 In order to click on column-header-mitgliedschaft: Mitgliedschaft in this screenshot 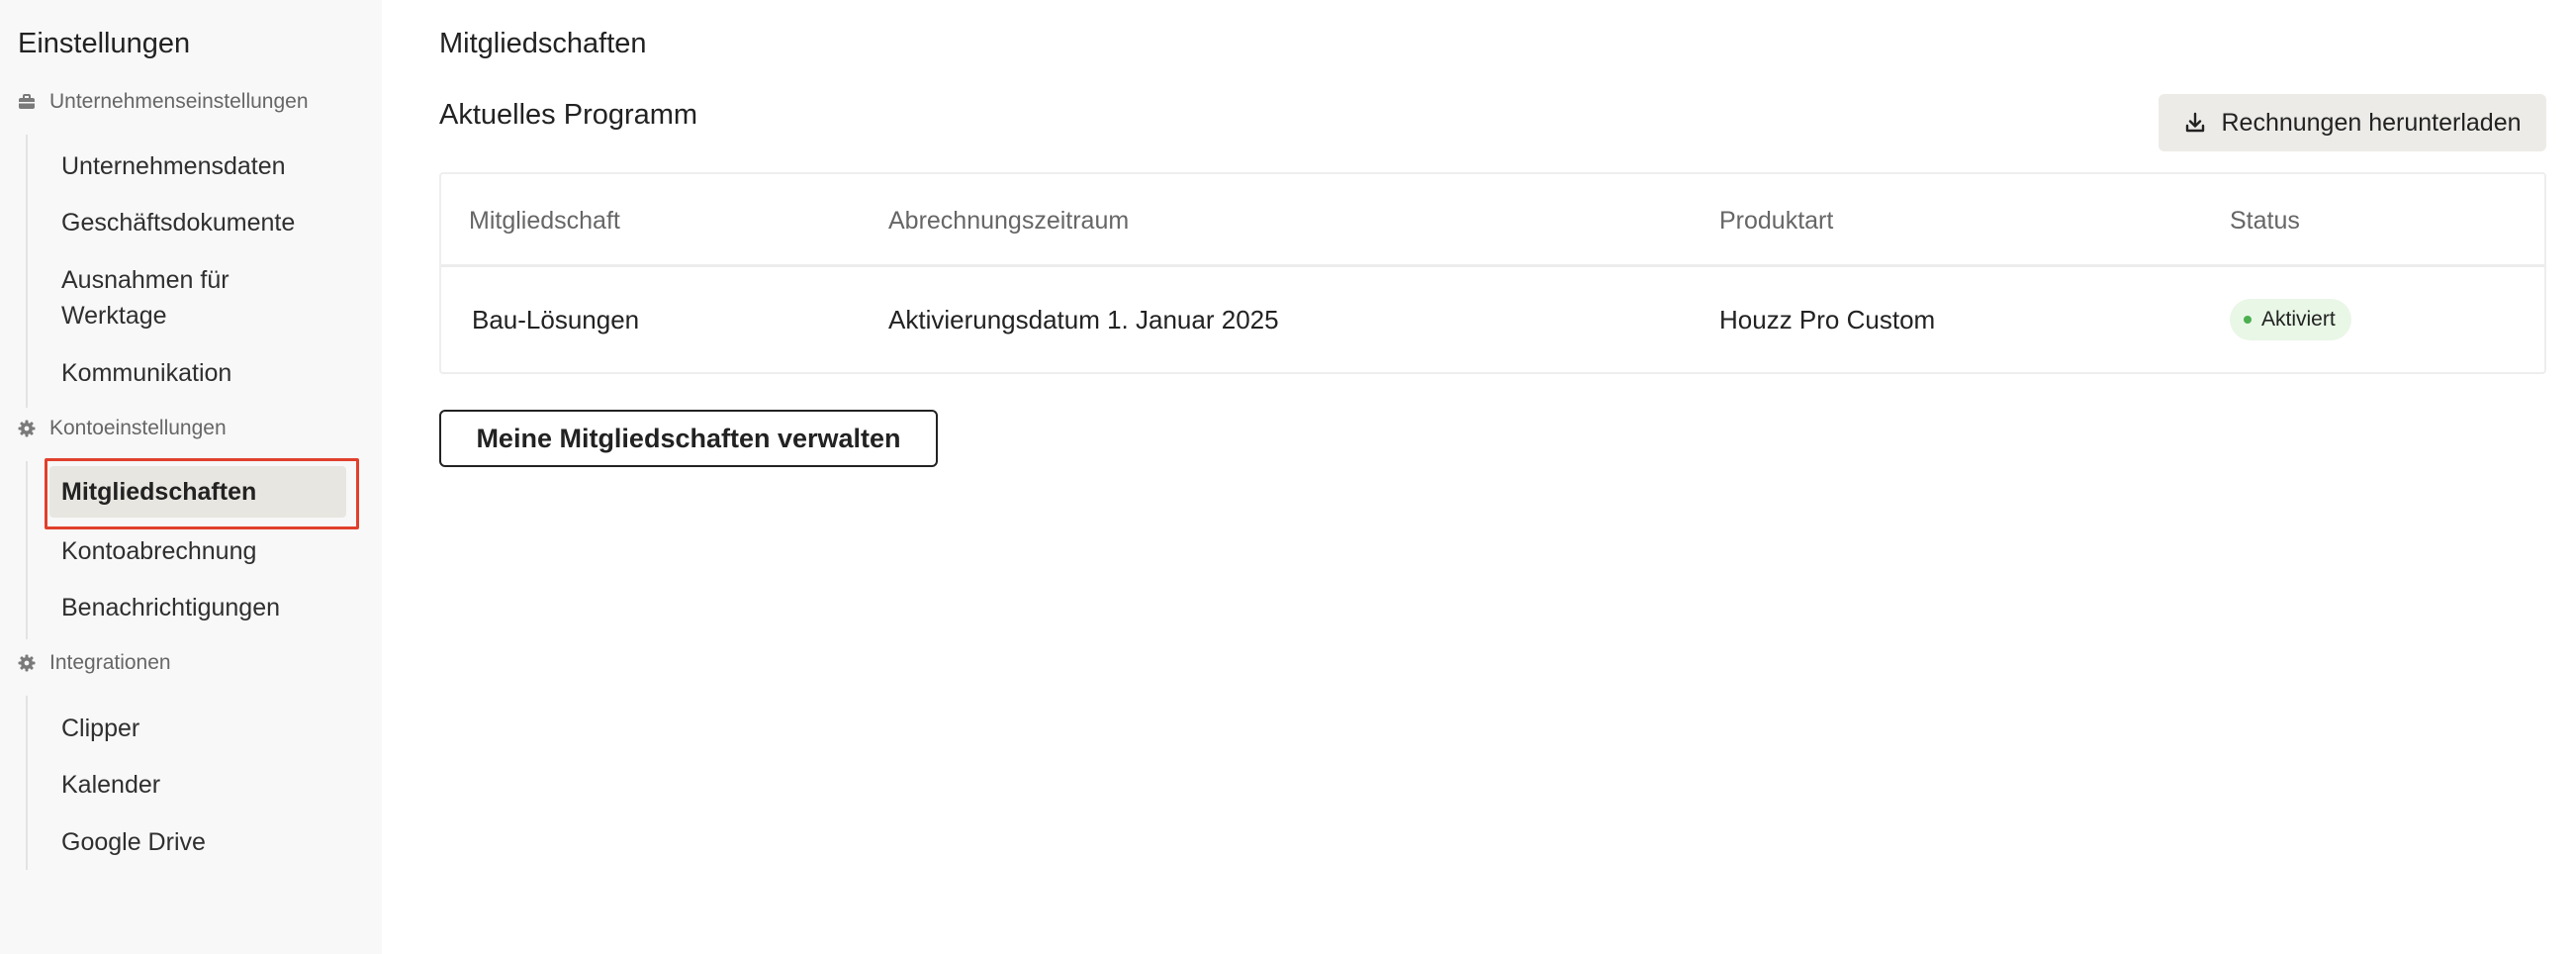, I will do `click(545, 221)`.